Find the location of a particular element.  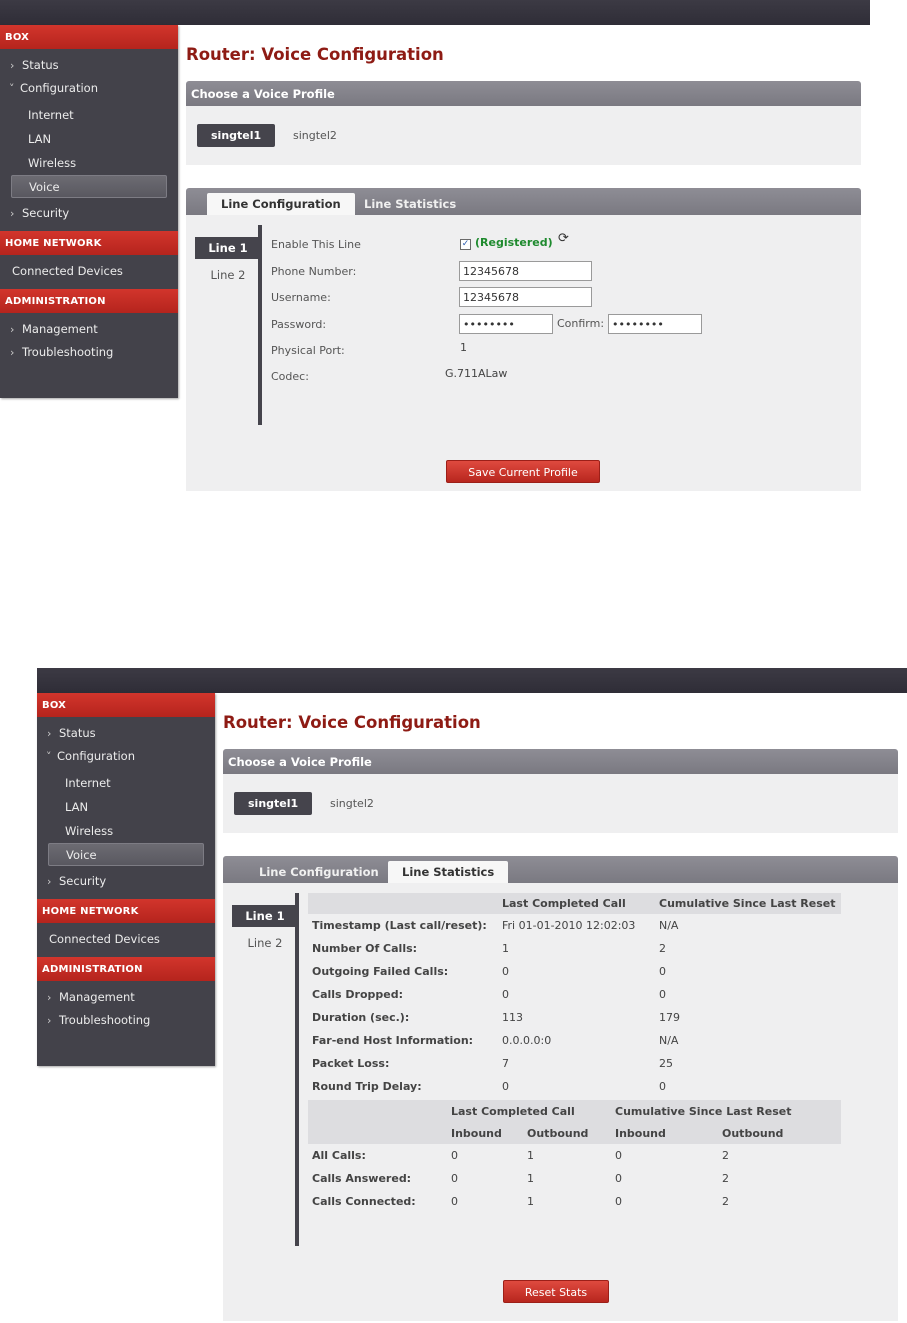

username-label: Username: is located at coordinates (301, 297).